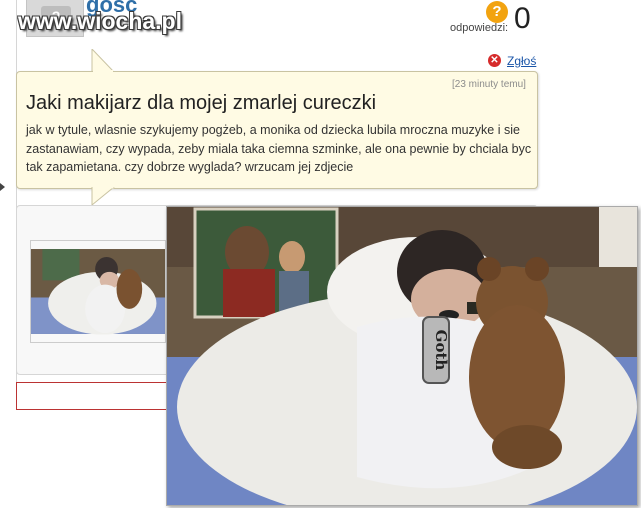  What do you see at coordinates (103, 72) in the screenshot?
I see `bubble-tail-cover` at bounding box center [103, 72].